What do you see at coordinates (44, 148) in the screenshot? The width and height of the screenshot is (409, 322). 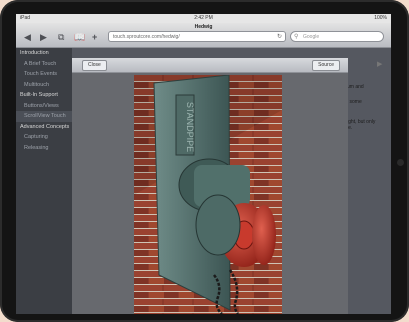 I see `sidebar-item-releasing: Releasing` at bounding box center [44, 148].